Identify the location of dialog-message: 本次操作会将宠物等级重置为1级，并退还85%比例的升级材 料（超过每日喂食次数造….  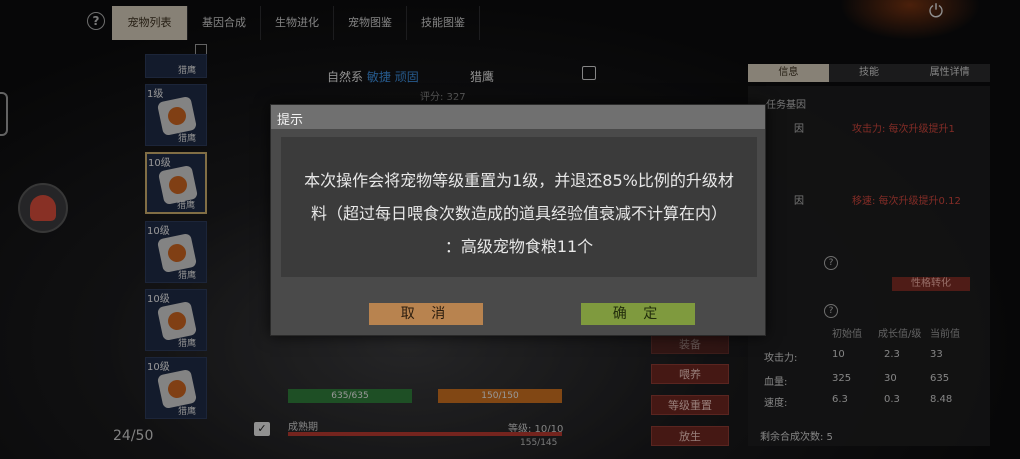
(519, 200).